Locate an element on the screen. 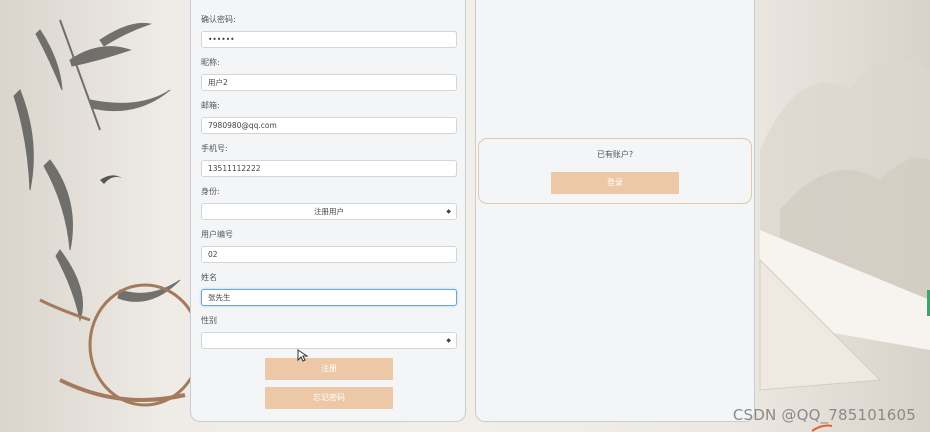 The image size is (930, 432). email-label: 邮箱: is located at coordinates (210, 105).